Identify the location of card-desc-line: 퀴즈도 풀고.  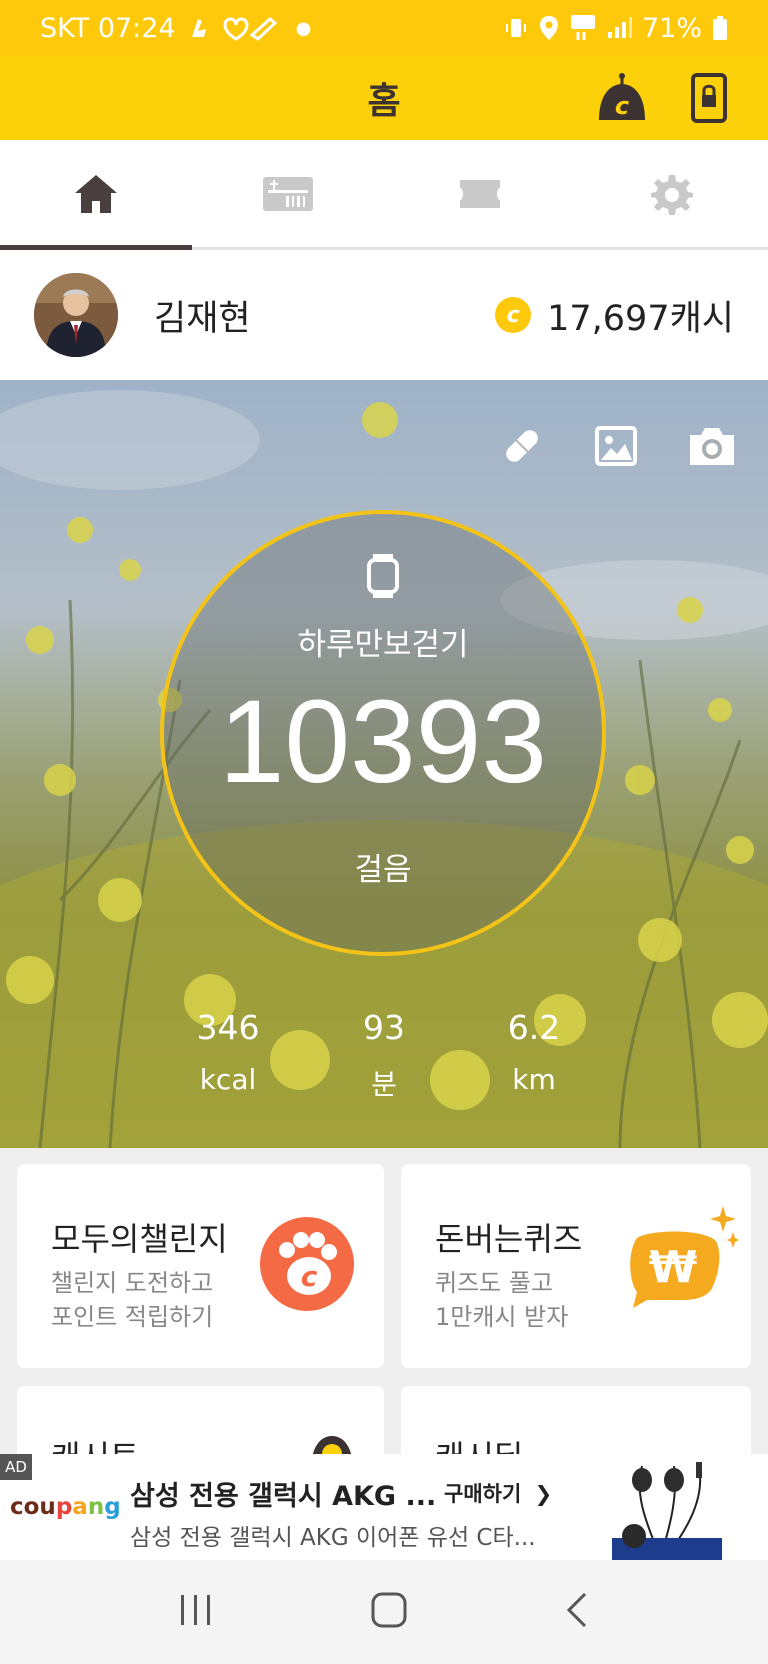
(494, 1283).